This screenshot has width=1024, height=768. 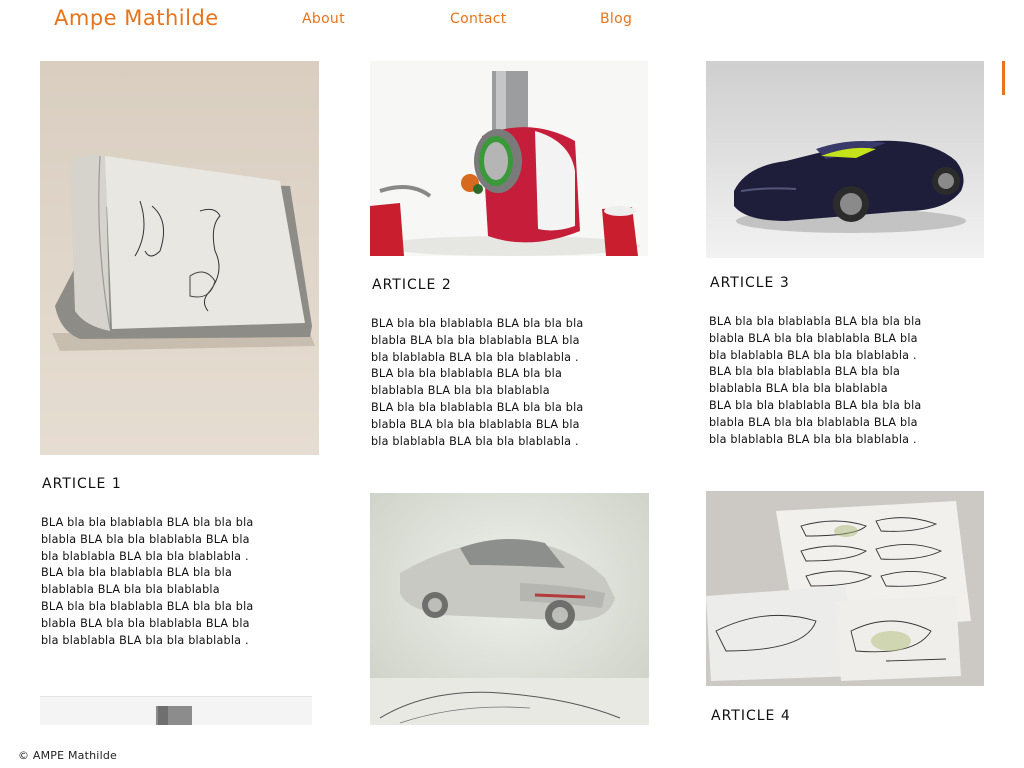 What do you see at coordinates (412, 285) in the screenshot?
I see `article-2-title: ARTICLE 2` at bounding box center [412, 285].